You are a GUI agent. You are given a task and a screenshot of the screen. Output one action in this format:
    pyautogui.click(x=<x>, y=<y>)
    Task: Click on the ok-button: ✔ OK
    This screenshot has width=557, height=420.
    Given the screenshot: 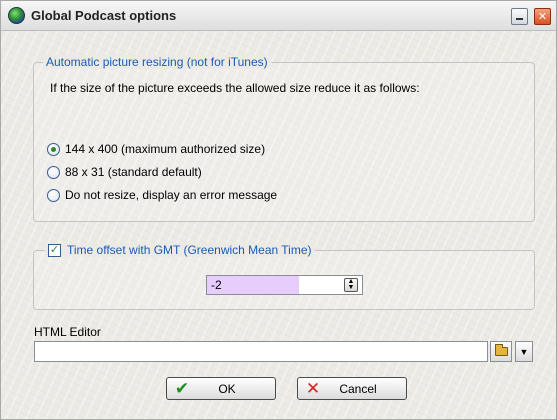 What is the action you would take?
    pyautogui.click(x=221, y=388)
    